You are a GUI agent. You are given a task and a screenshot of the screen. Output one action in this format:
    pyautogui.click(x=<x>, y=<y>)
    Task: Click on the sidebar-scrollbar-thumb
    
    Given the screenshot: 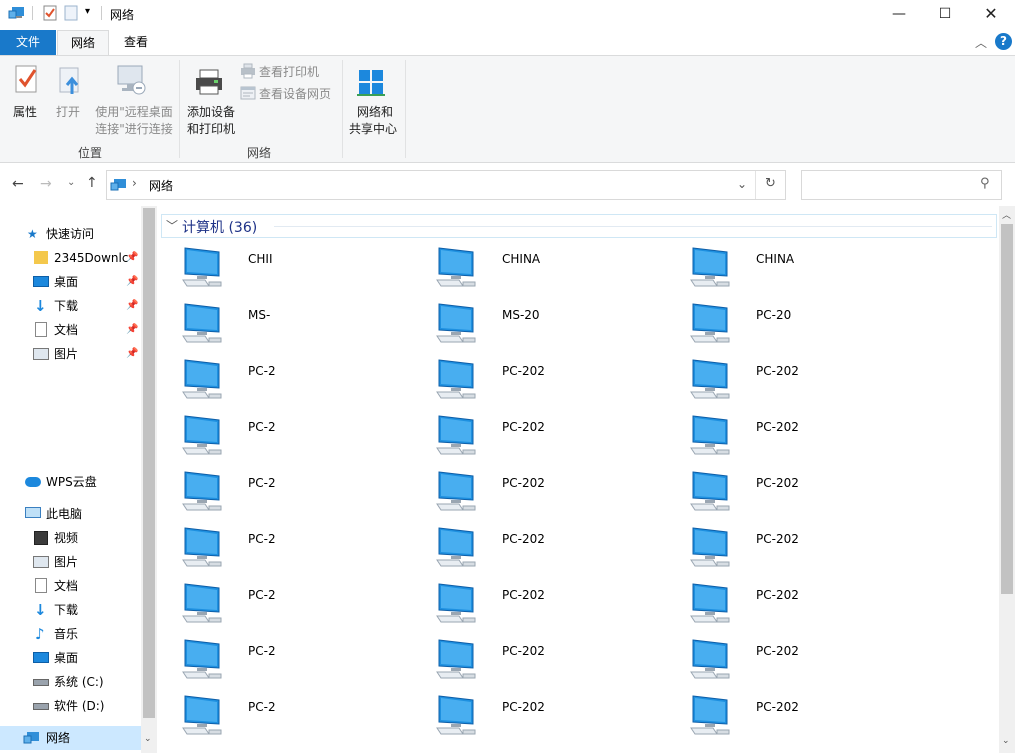 What is the action you would take?
    pyautogui.click(x=149, y=463)
    